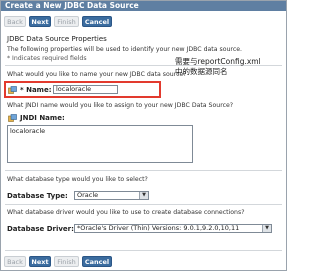  Describe the element at coordinates (143, 6) in the screenshot. I see `dialog-title: Create a New JDBC Data Source` at that location.